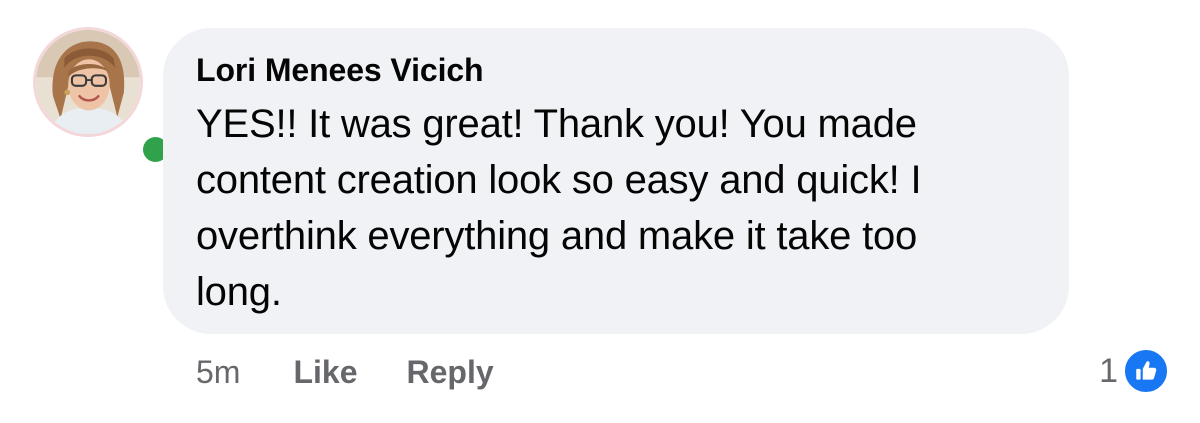 The image size is (1200, 423). Describe the element at coordinates (218, 372) in the screenshot. I see `comment-timestamp: 5m` at that location.